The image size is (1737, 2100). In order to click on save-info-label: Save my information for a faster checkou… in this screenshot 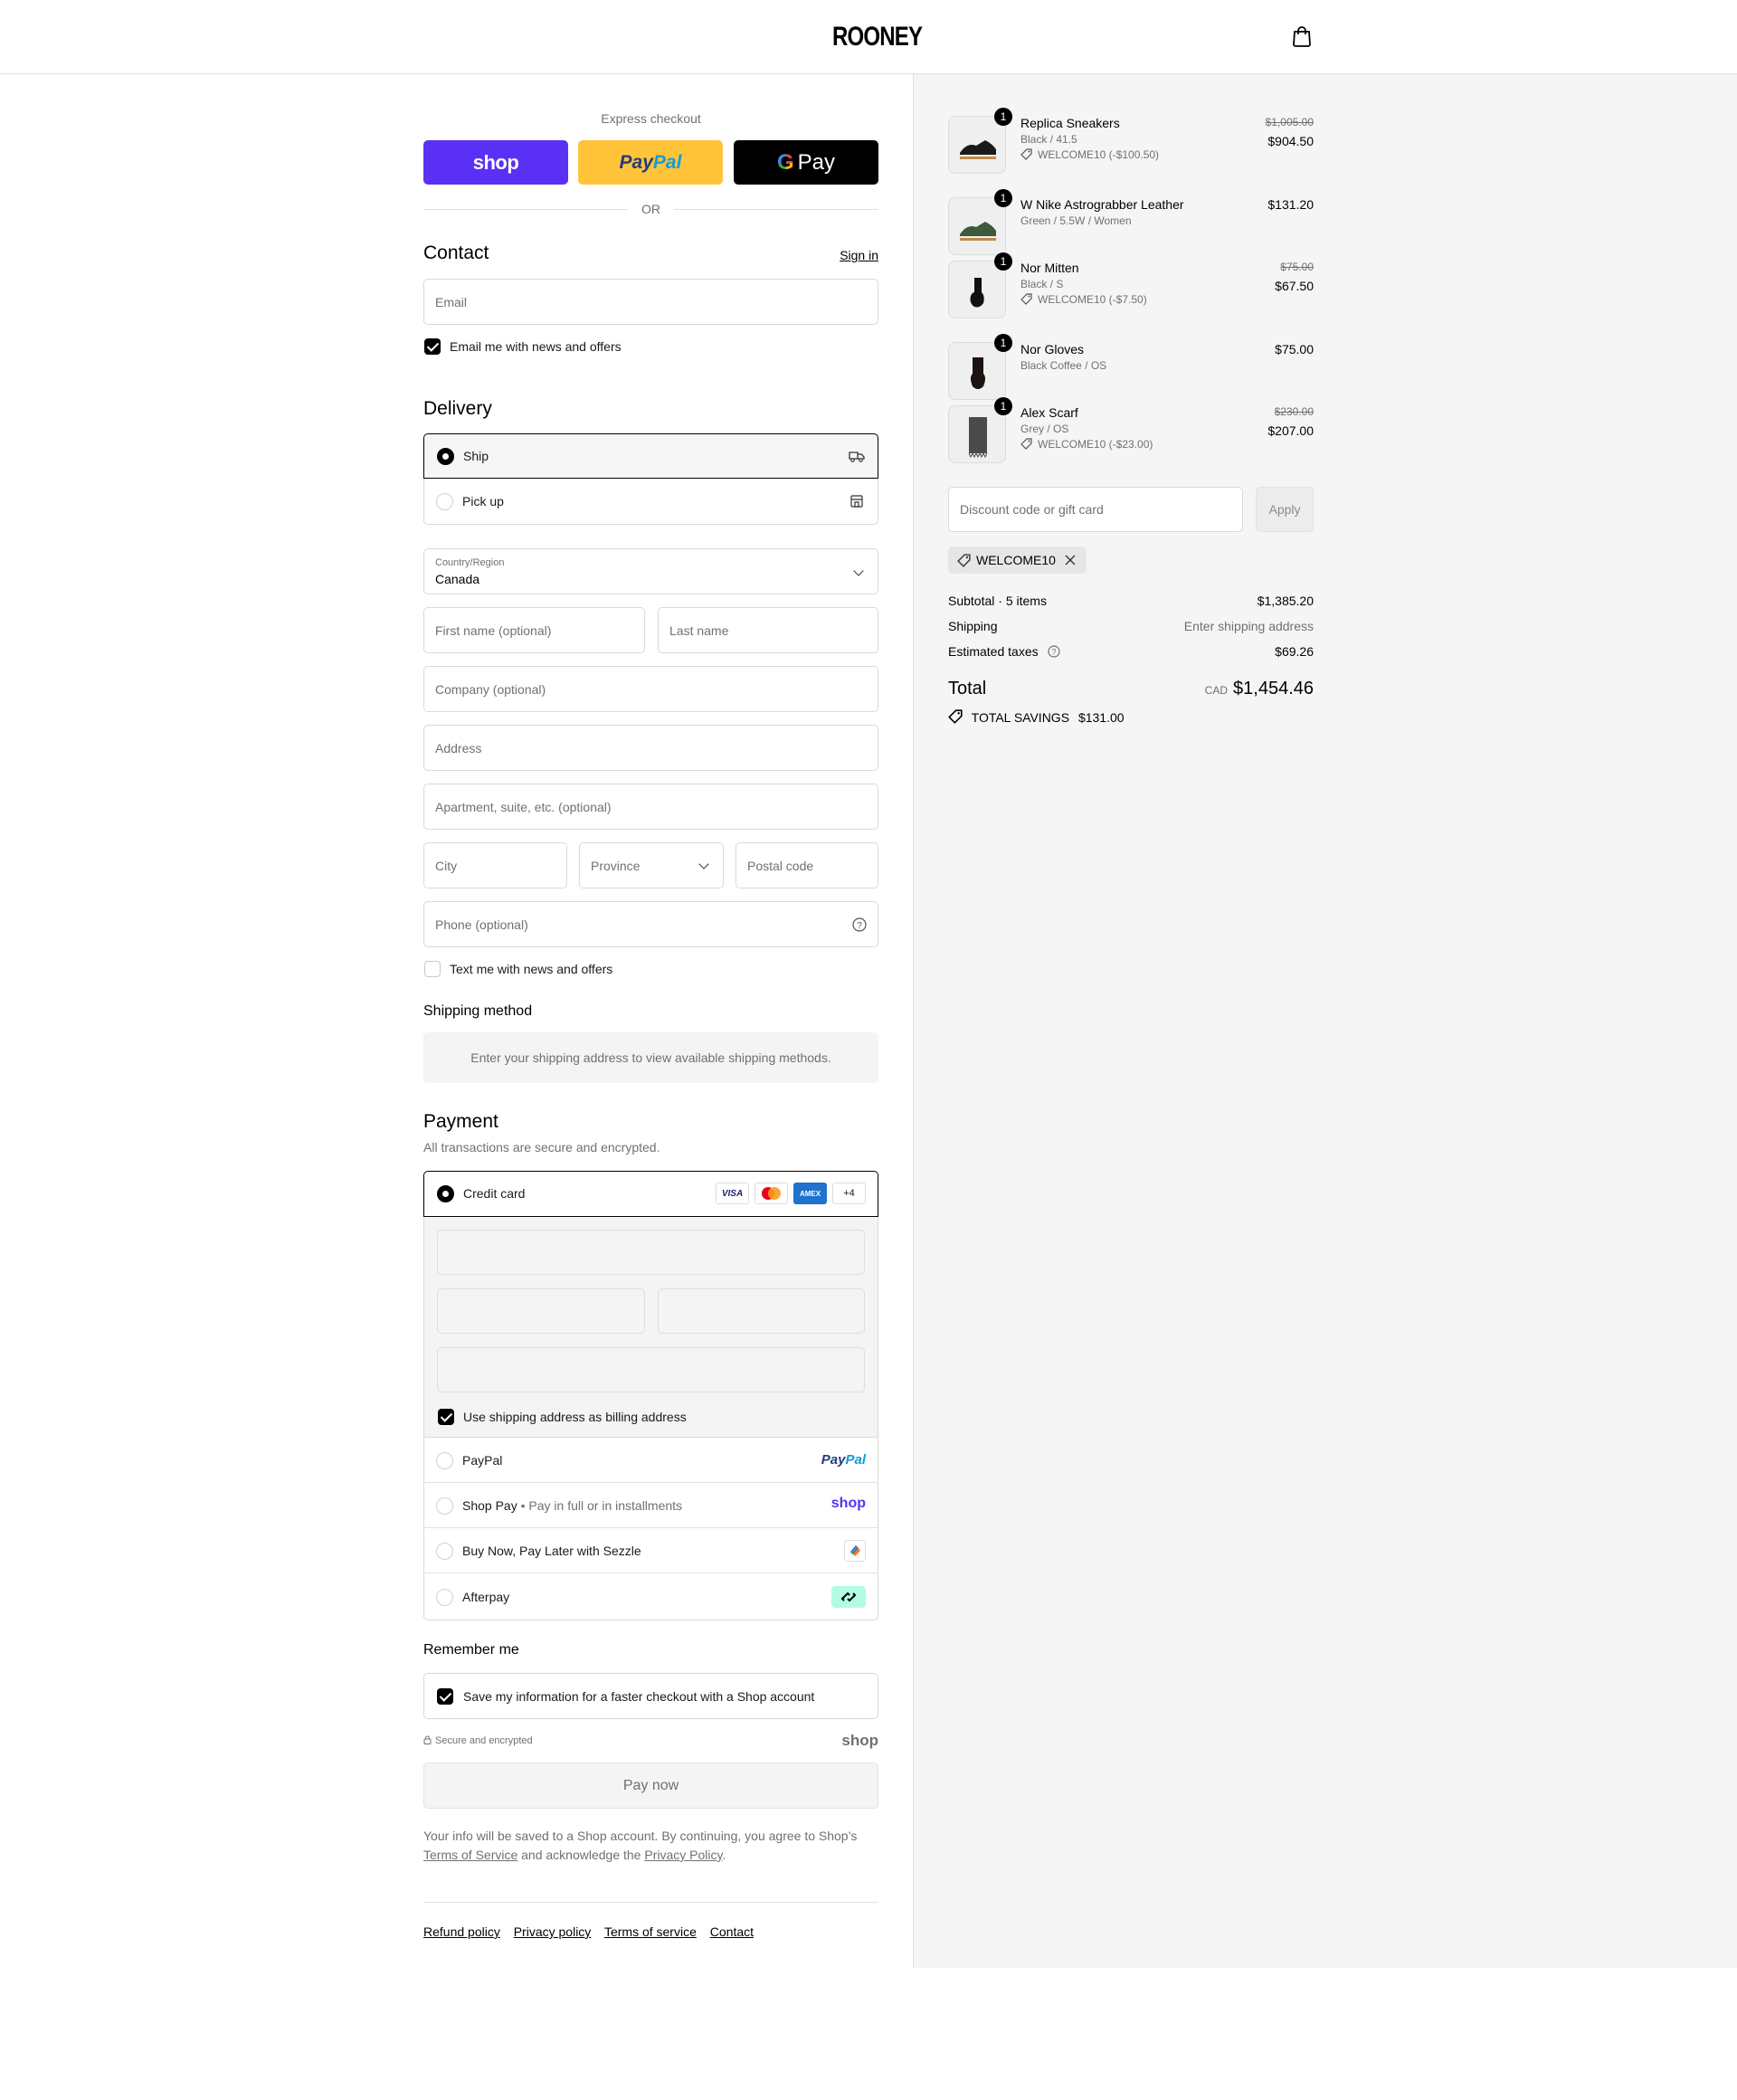, I will do `click(639, 1696)`.